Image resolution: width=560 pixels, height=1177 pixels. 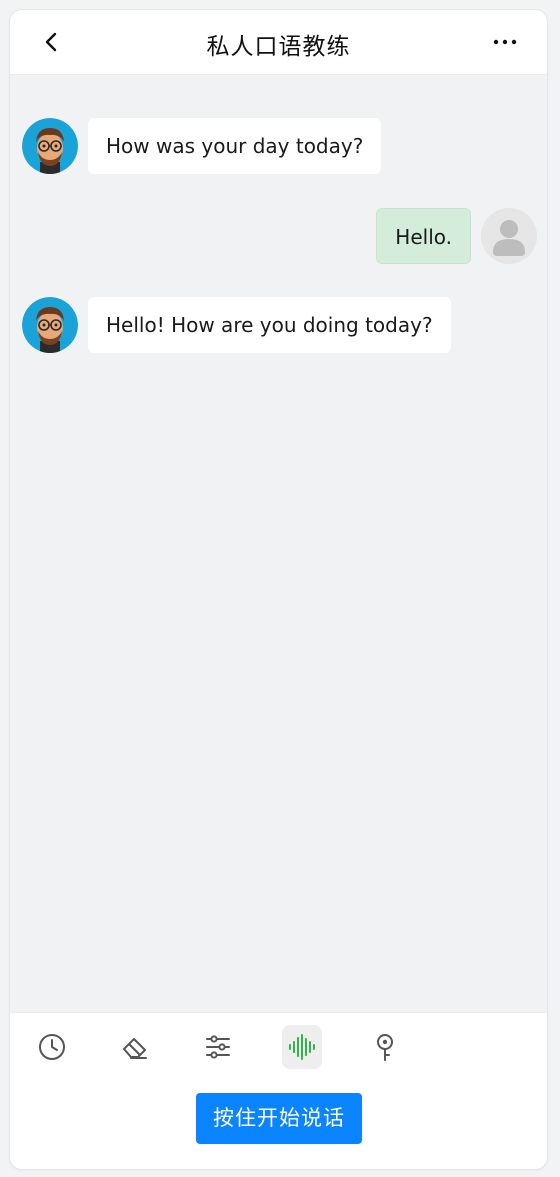 I want to click on eraser-icon, so click(x=135, y=1048).